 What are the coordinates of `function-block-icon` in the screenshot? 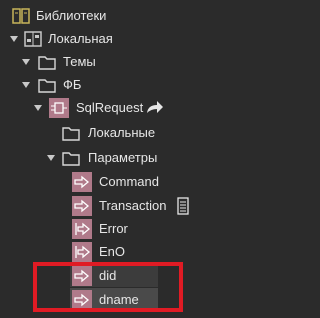 It's located at (59, 108).